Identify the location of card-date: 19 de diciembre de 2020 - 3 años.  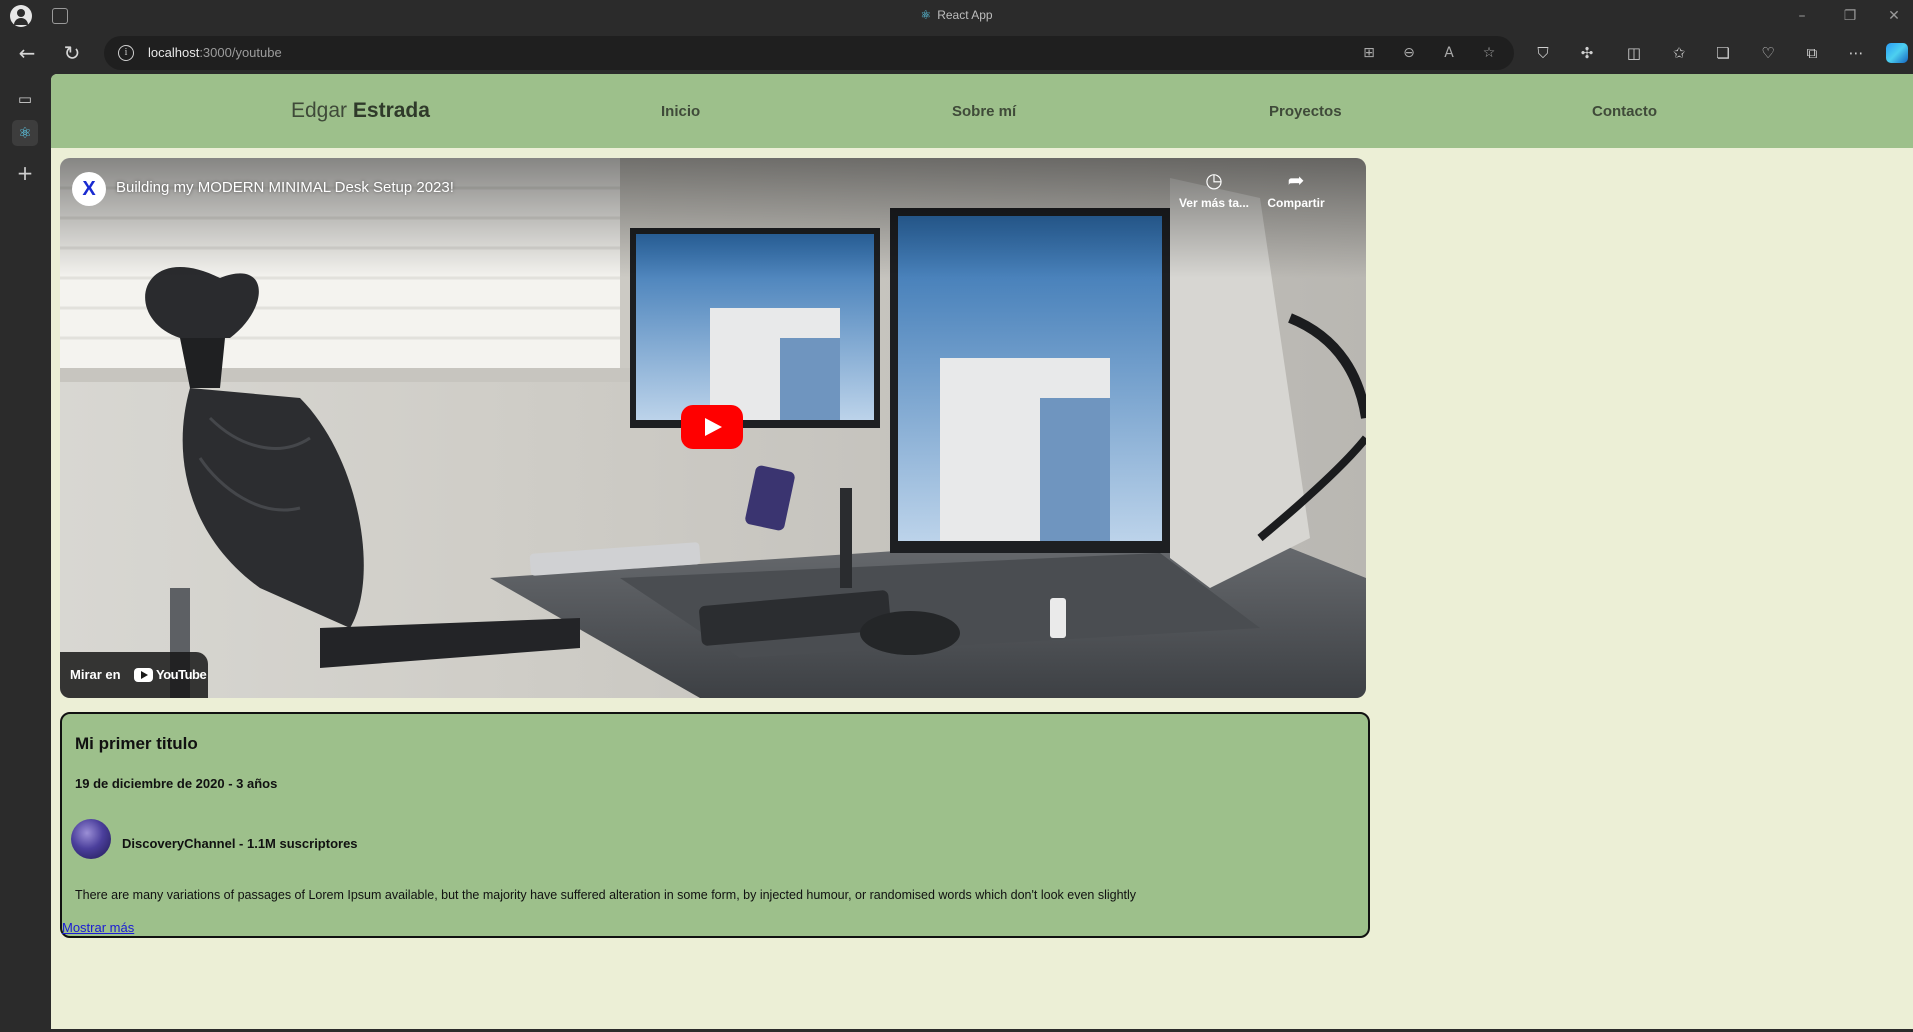
(176, 783).